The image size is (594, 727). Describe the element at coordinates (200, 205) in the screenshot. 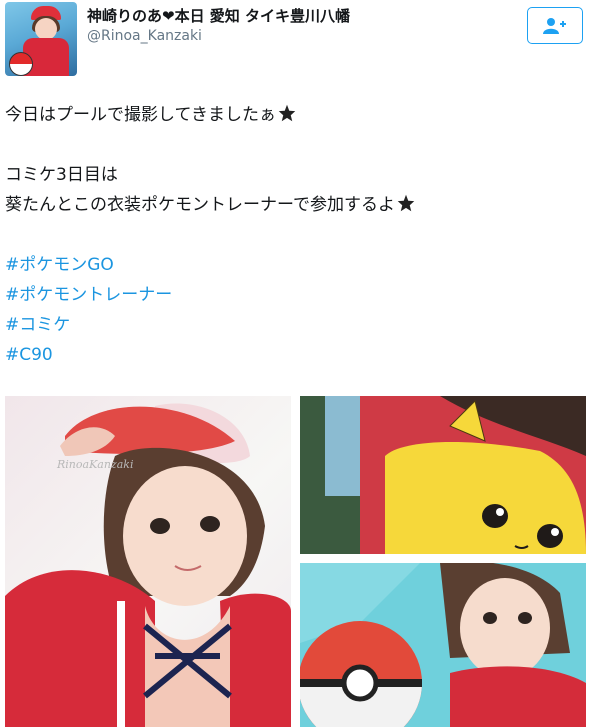

I see `tweet-line: 葵たんとこの衣装ポケモントレーナーで参加するよ` at that location.